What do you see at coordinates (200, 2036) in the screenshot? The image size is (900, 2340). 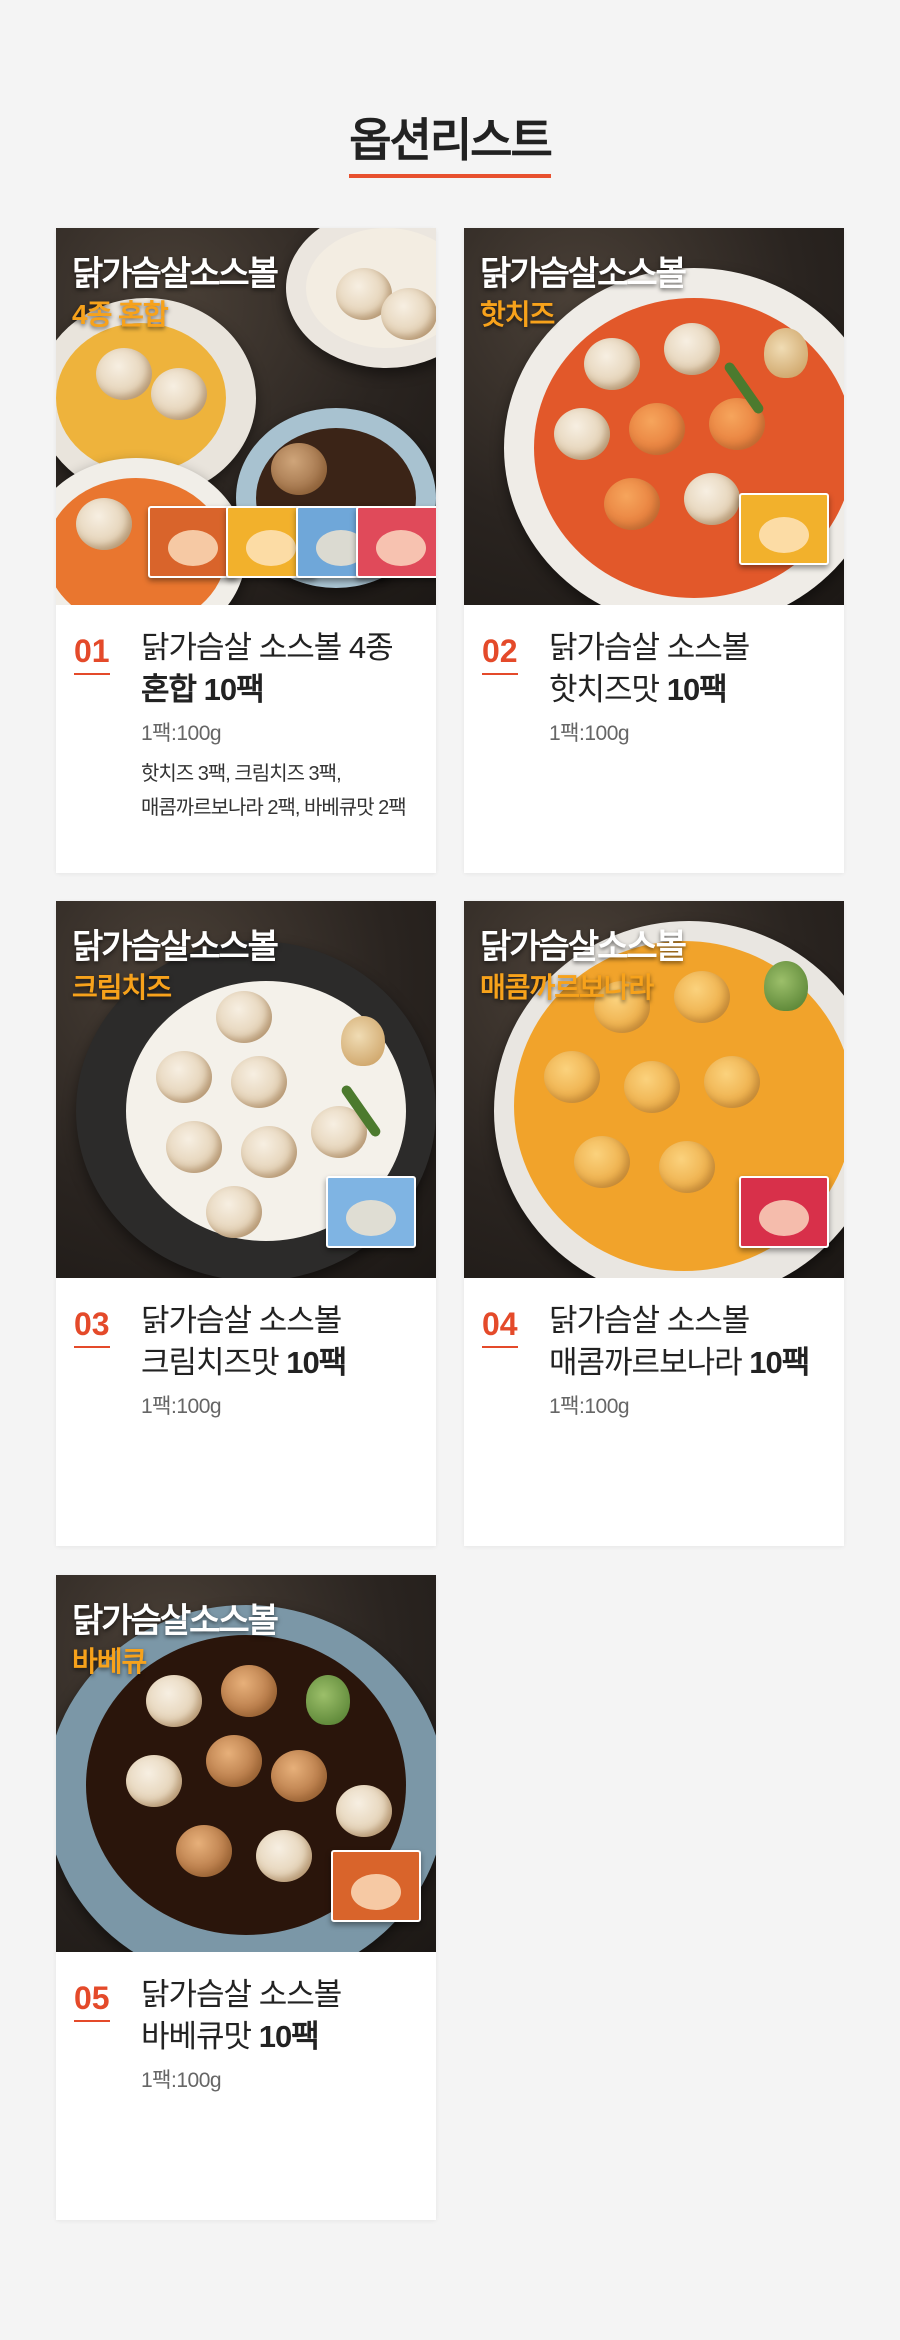 I see `option-name-flavor: 바베큐맛` at bounding box center [200, 2036].